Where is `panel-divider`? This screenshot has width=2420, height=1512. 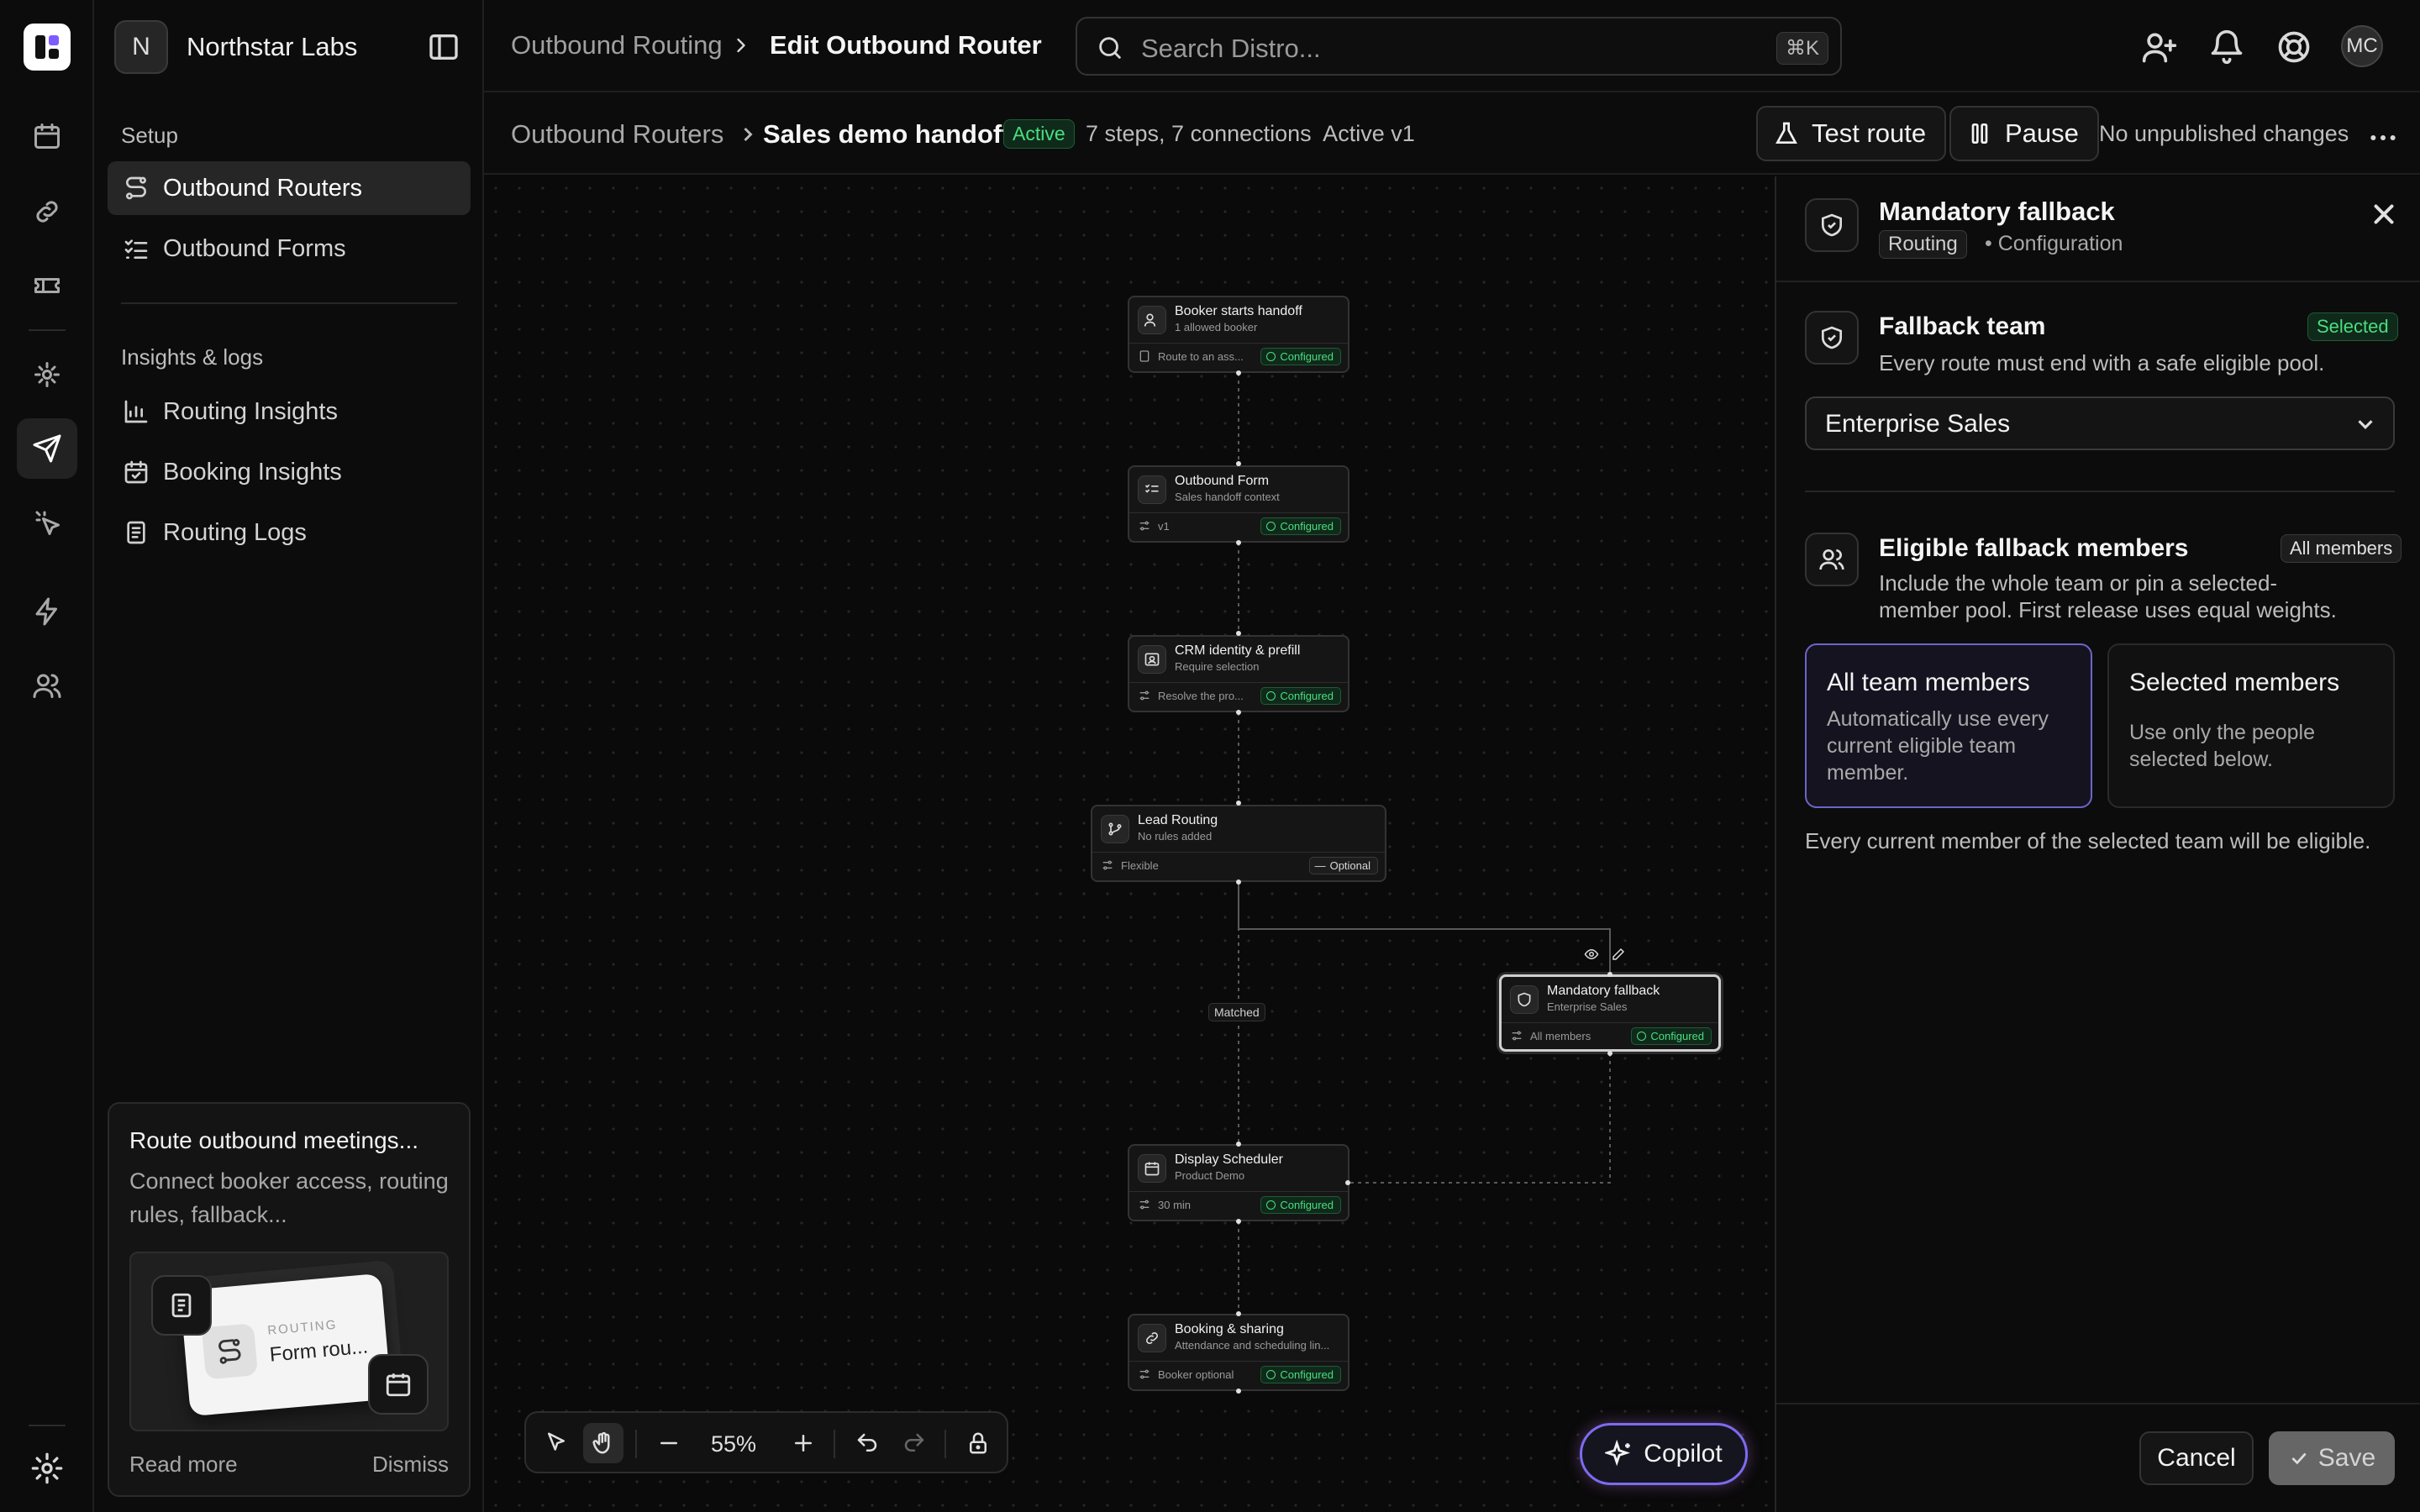 panel-divider is located at coordinates (2100, 491).